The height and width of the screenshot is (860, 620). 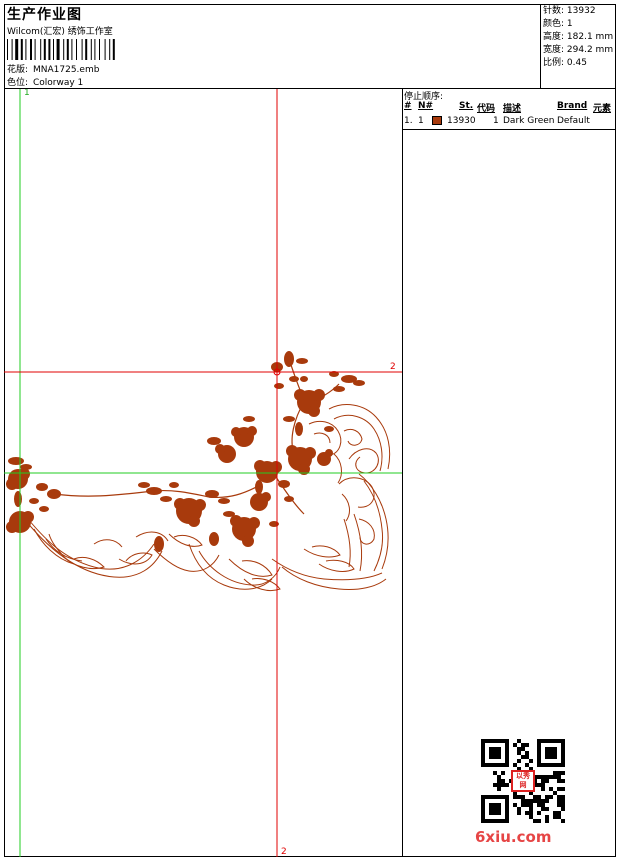 I want to click on colorway-row: 色位: Colorway 1, so click(x=45, y=81).